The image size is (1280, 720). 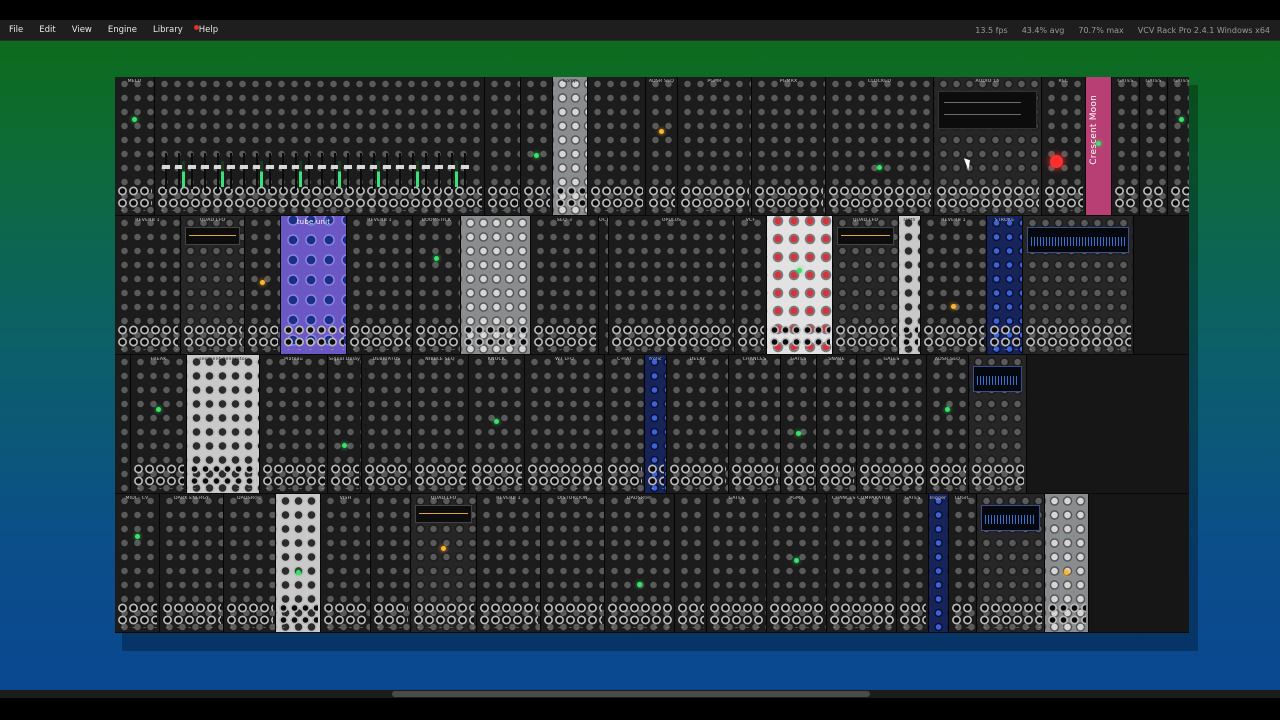 I want to click on rack-module: REC, so click(x=1064, y=146).